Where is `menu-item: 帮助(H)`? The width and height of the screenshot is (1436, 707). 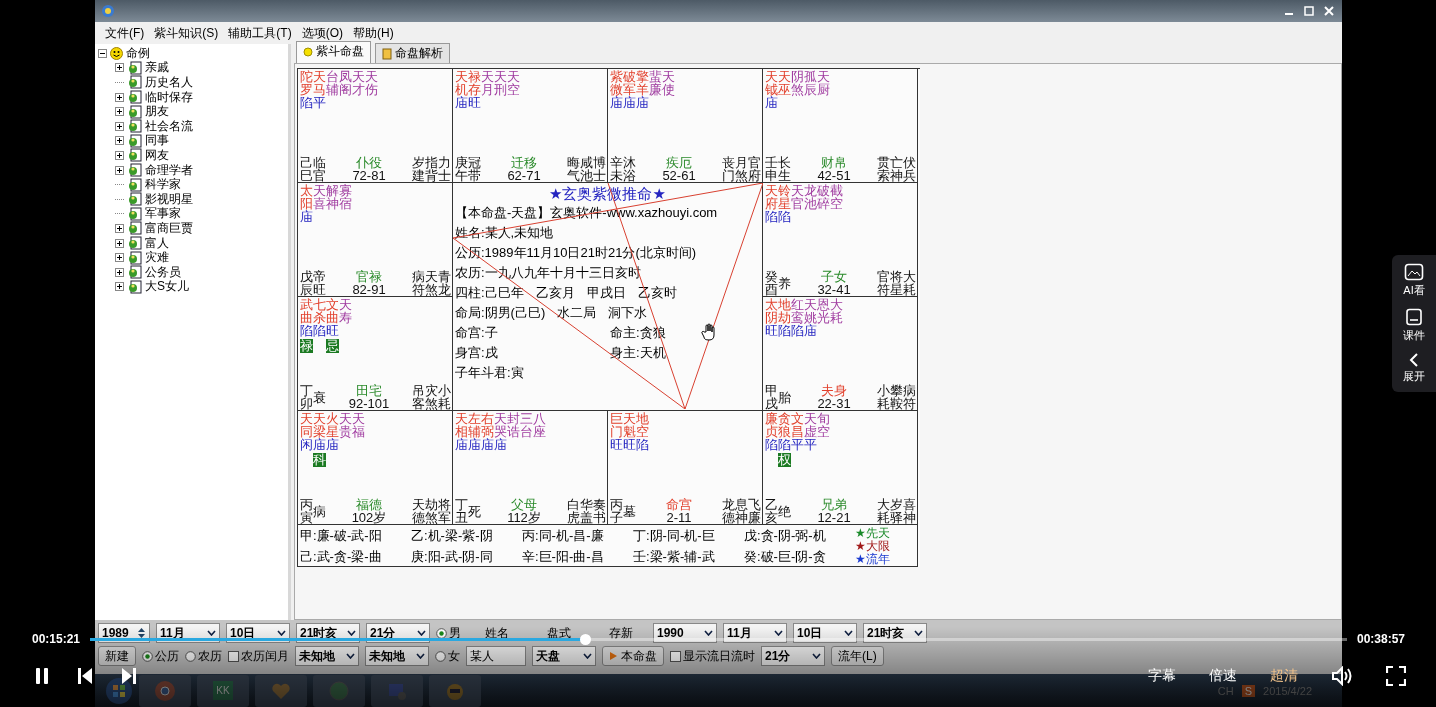 menu-item: 帮助(H) is located at coordinates (373, 33).